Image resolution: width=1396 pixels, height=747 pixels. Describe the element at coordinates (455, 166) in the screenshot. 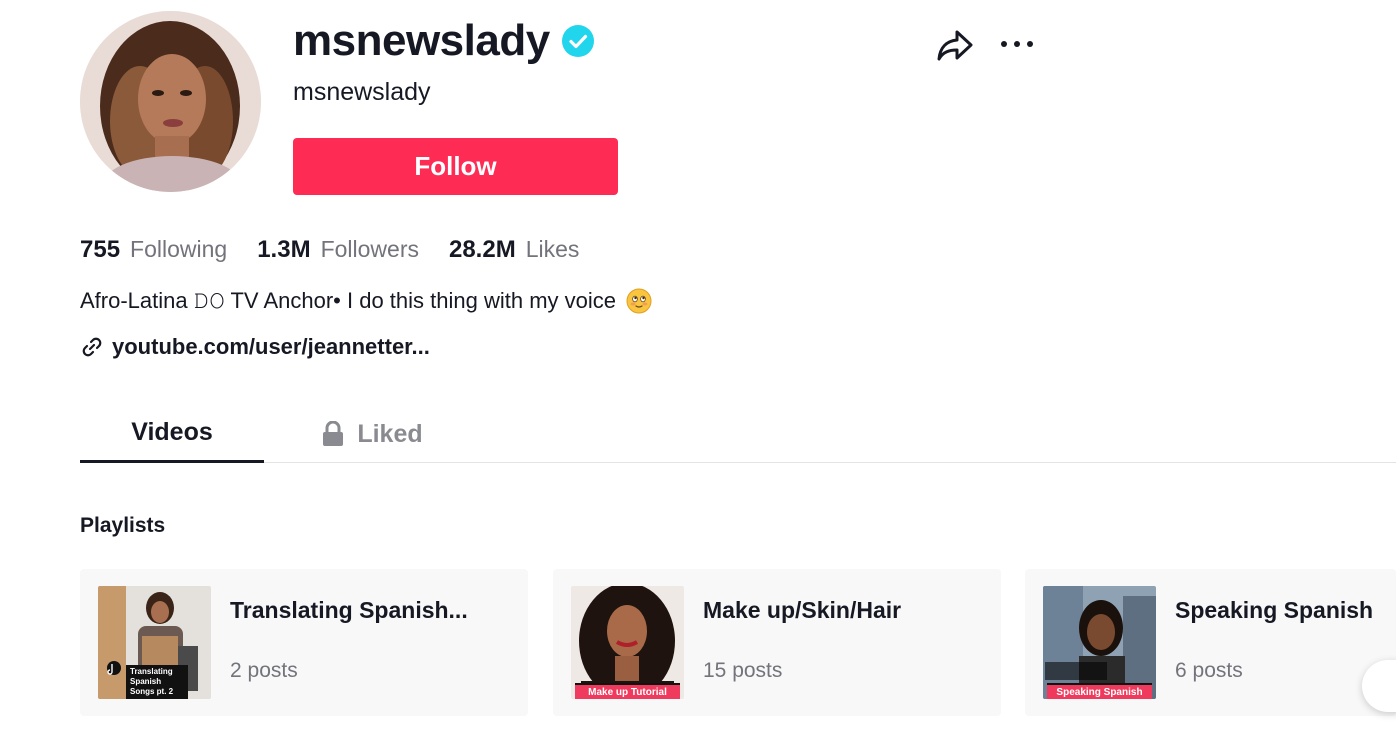

I see `follow-button: Follow` at that location.